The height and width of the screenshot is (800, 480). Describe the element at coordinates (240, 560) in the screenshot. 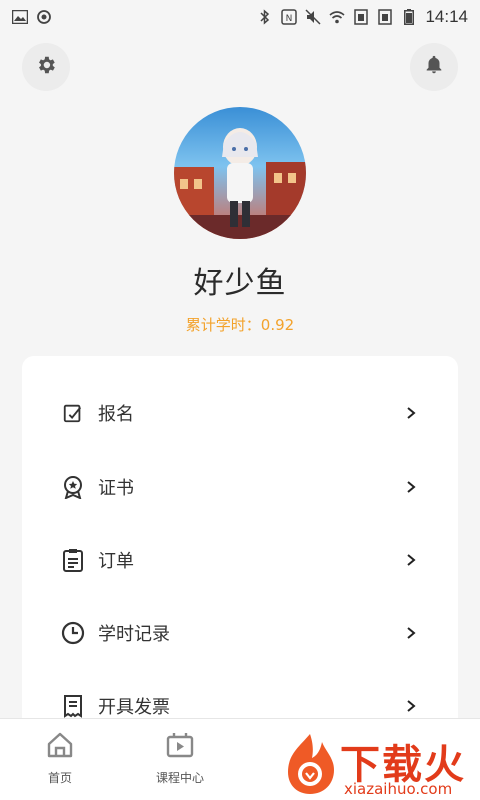

I see `menu-item-orders: 订单` at that location.